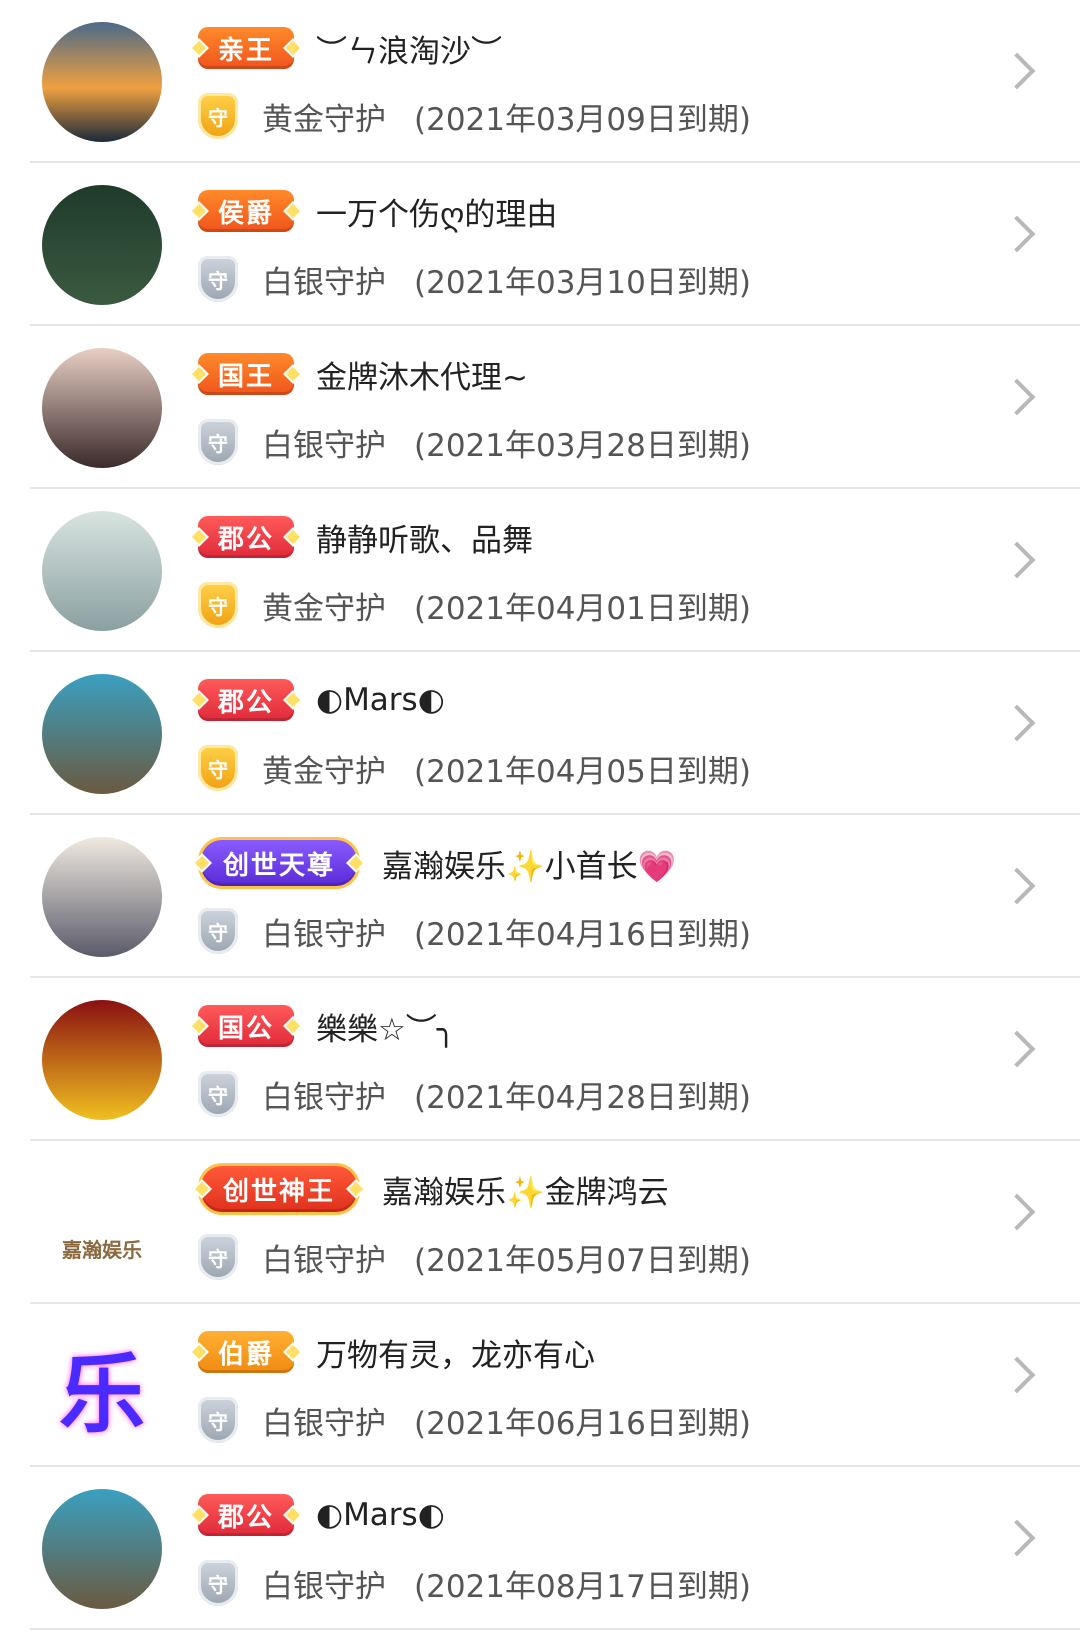  I want to click on title-row: 郡公 ◐Mars◐, so click(321, 700).